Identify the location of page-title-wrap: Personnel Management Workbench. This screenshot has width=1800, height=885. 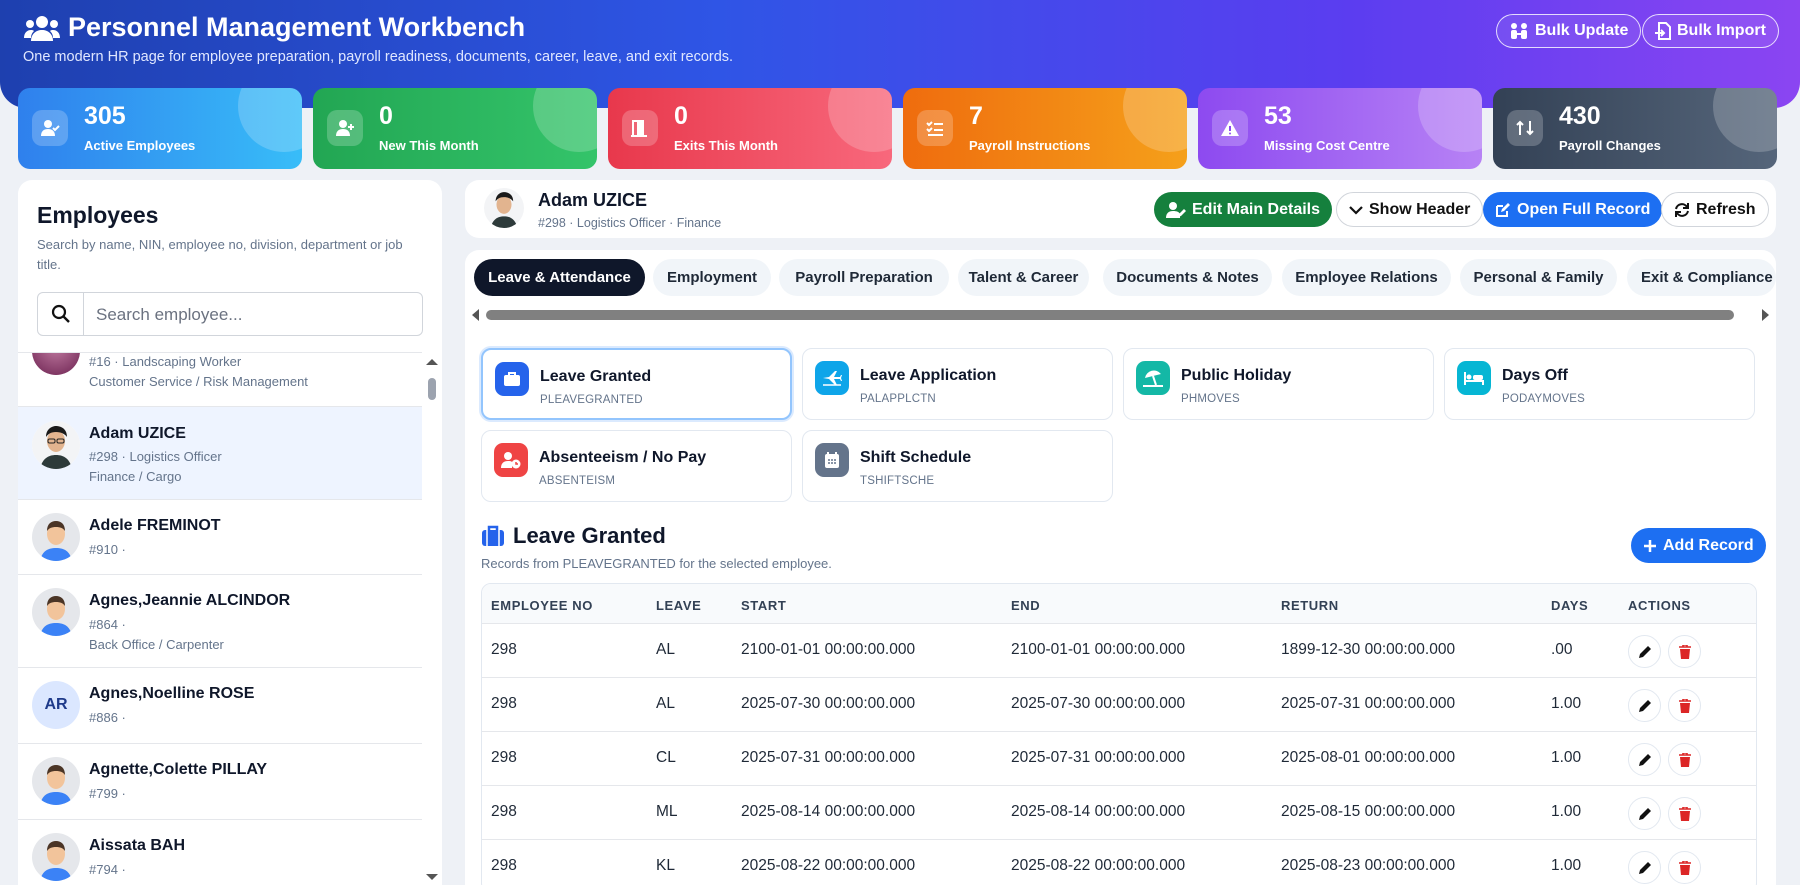
(274, 27).